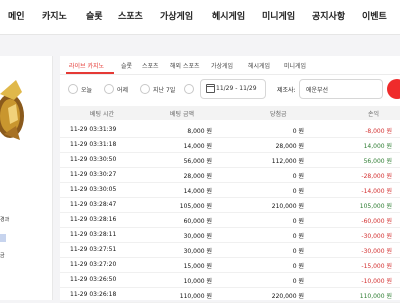 The height and width of the screenshot is (303, 400). What do you see at coordinates (93, 294) in the screenshot?
I see `bet-time-cell: 11-29 03:26:18` at bounding box center [93, 294].